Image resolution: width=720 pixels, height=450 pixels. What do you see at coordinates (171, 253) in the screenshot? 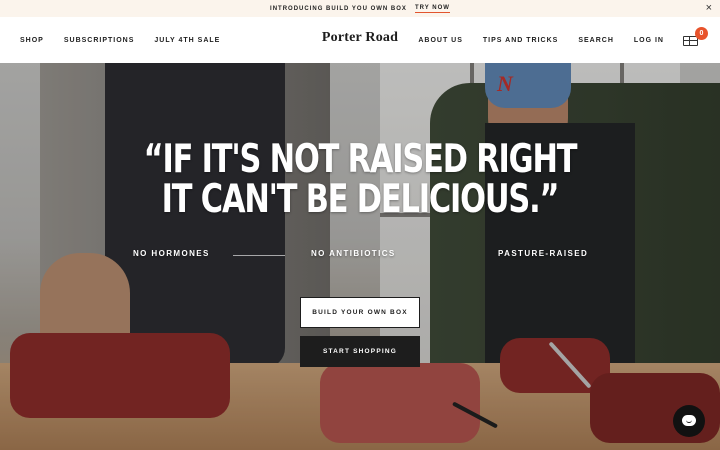
I see `claim-no-hormones: NO HORMONES` at bounding box center [171, 253].